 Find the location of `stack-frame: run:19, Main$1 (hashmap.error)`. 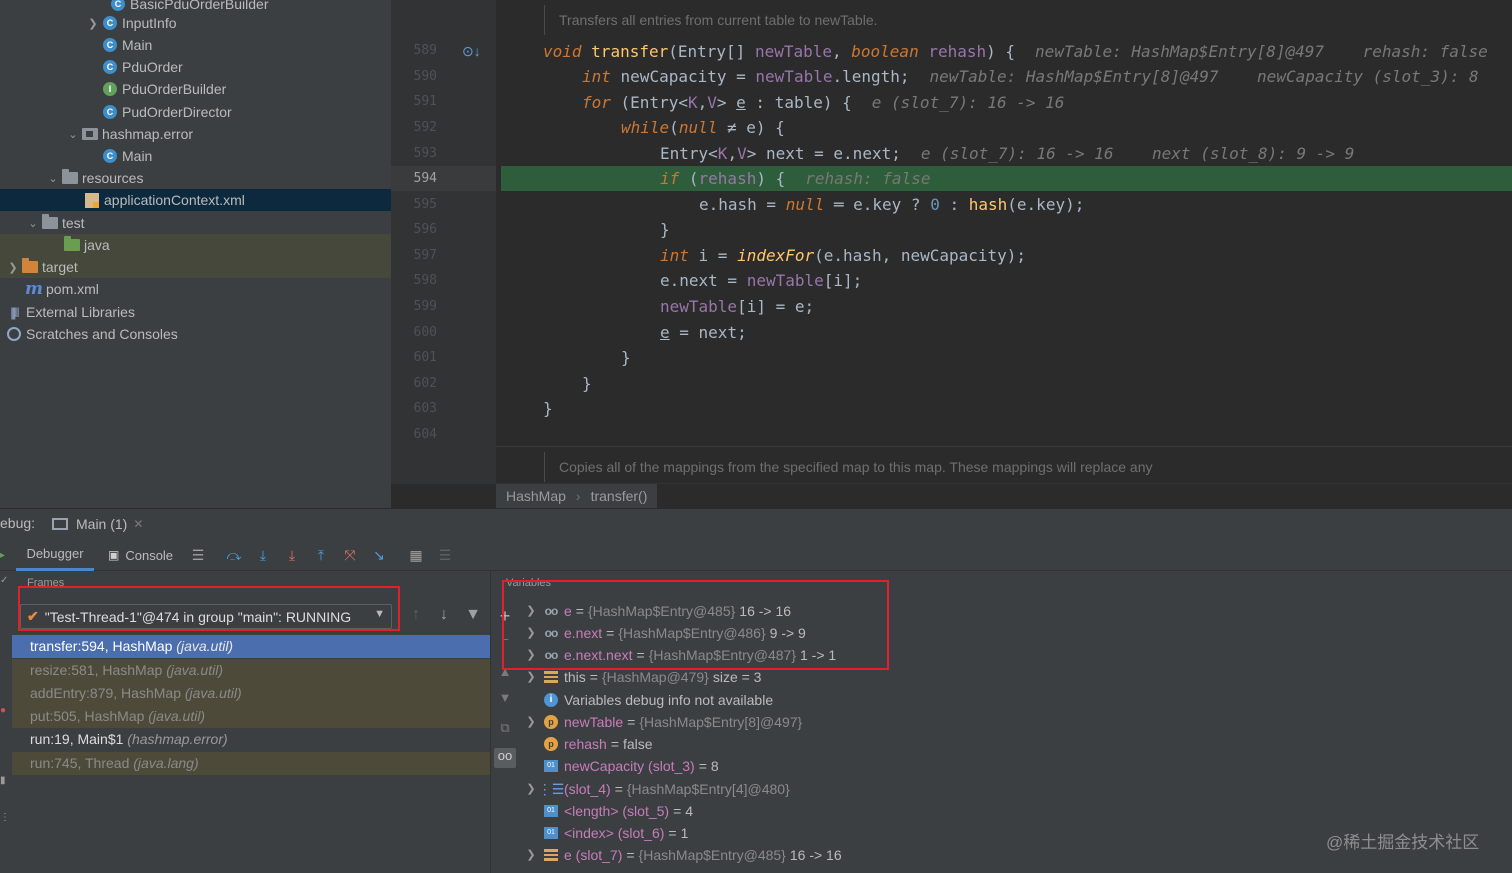

stack-frame: run:19, Main$1 (hashmap.error) is located at coordinates (251, 739).